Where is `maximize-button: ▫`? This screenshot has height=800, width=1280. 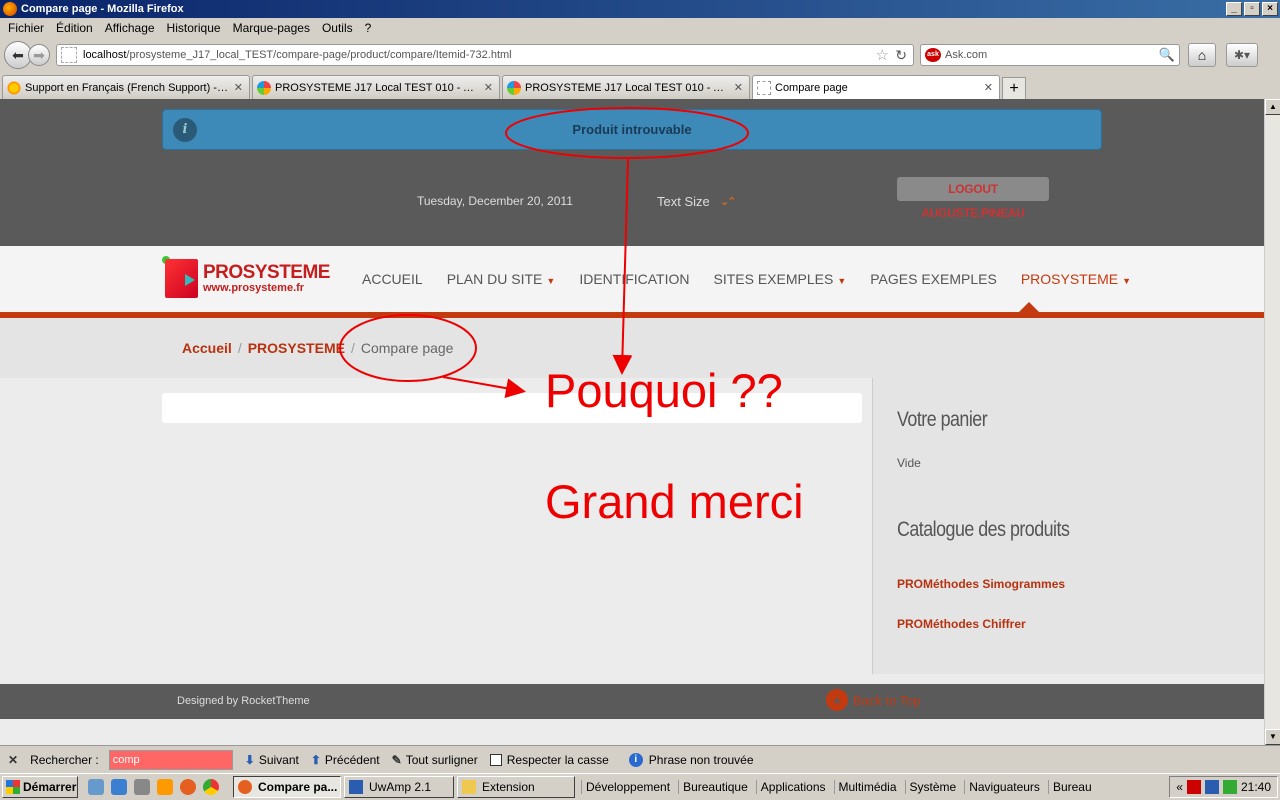
maximize-button: ▫ is located at coordinates (1252, 9).